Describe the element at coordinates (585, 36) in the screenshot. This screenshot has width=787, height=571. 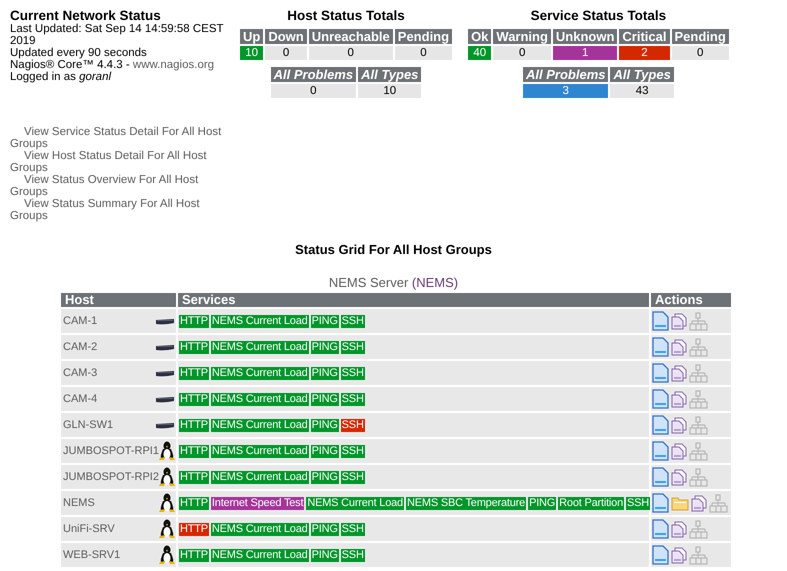
I see `status-header: Unknown` at that location.